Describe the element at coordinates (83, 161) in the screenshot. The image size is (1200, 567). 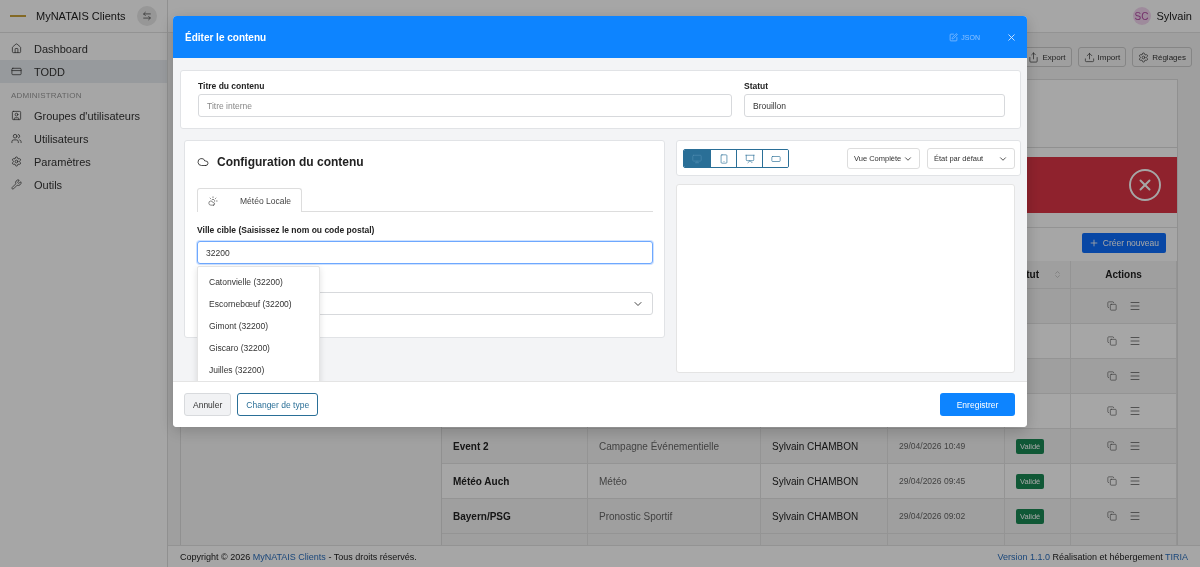
I see `sidebar-item: Paramètres` at that location.